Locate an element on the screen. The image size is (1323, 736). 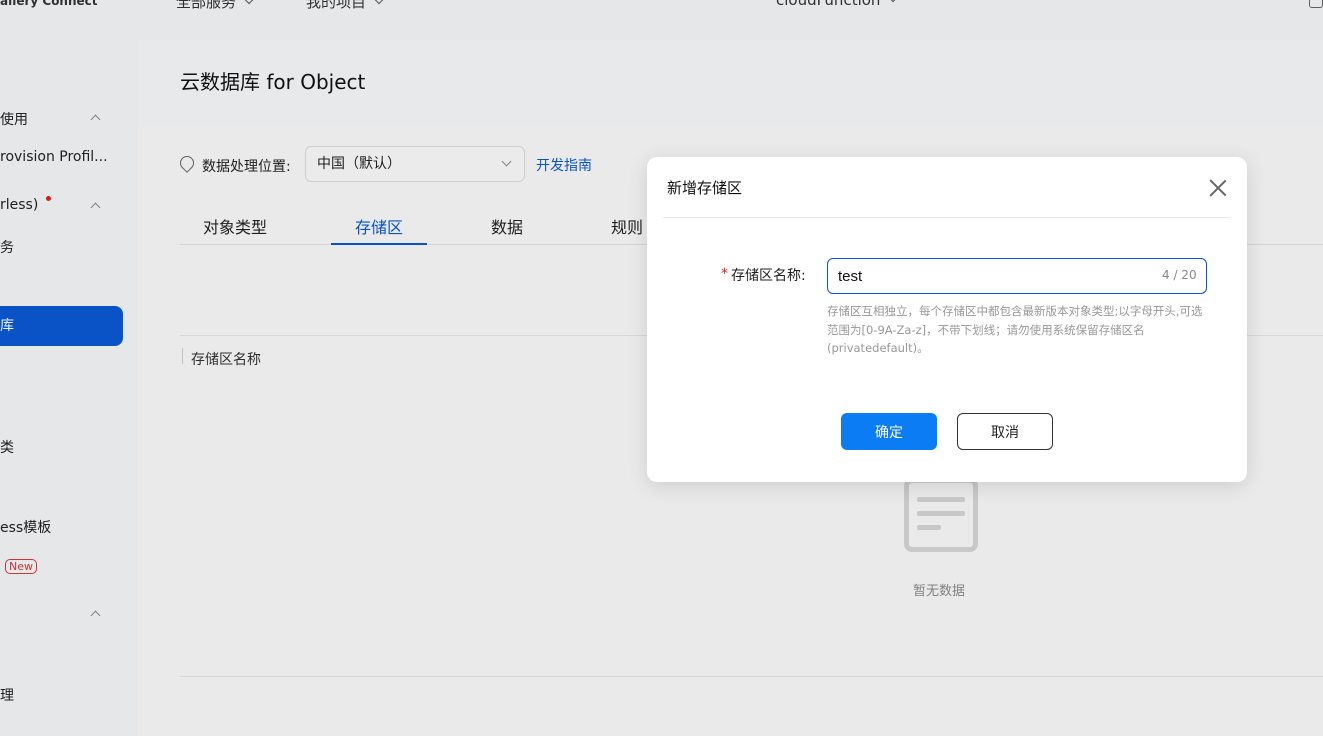
dialog-divider is located at coordinates (947, 217).